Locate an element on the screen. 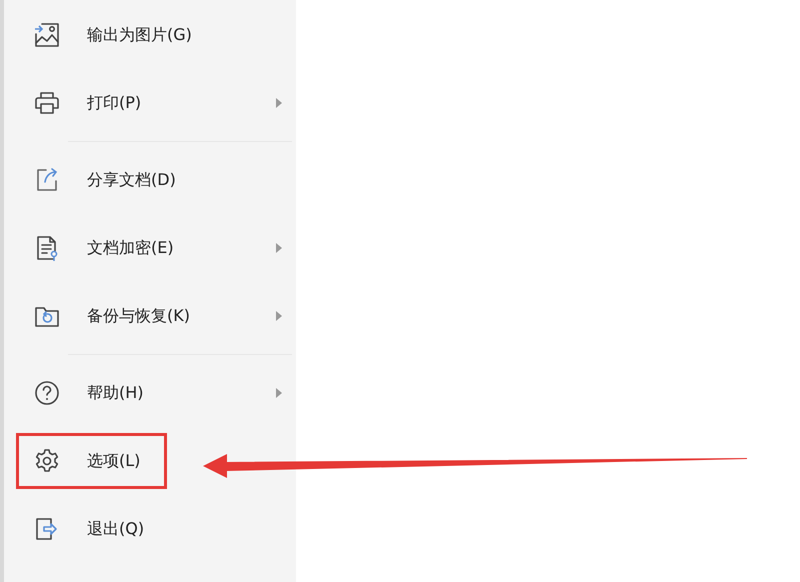 Image resolution: width=800 pixels, height=582 pixels. help-icon is located at coordinates (47, 393).